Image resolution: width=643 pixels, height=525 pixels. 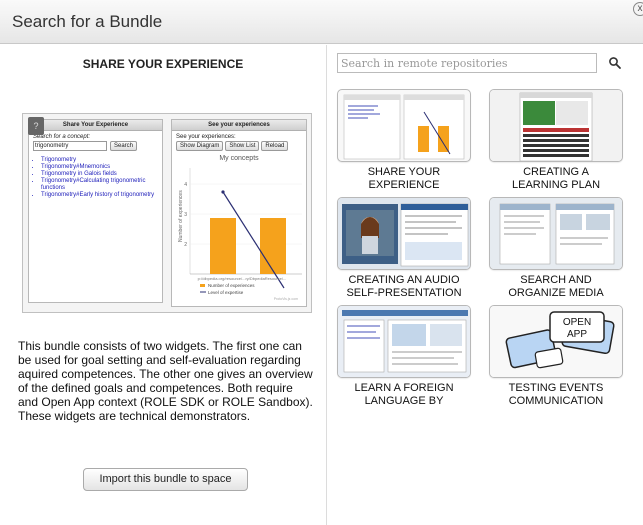 I want to click on bundle-tile-organize-media: SEARCH AND ORGANIZE MEDIA, so click(x=556, y=248).